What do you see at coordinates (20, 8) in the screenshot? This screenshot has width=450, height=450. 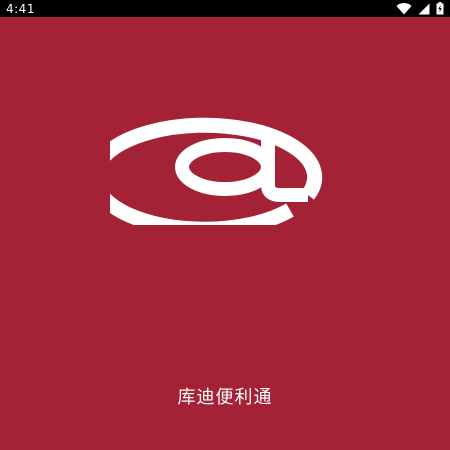 I see `status-time: 4:41` at bounding box center [20, 8].